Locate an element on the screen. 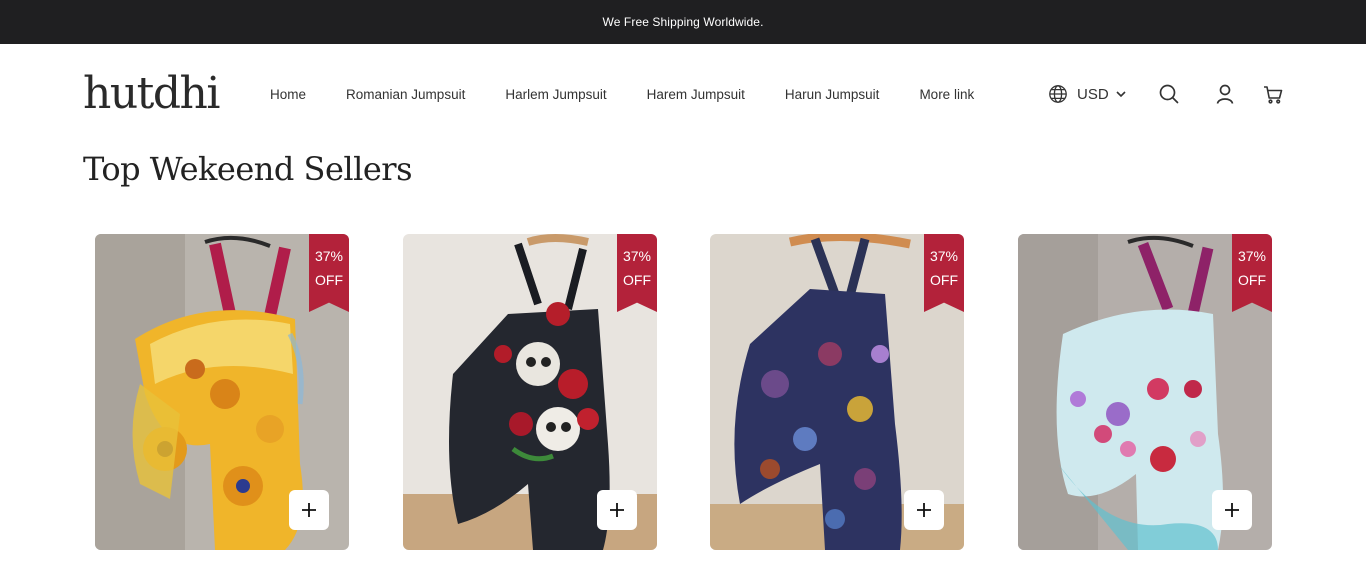  announcement-bar: We Free Shipping Worldwide. is located at coordinates (683, 22).